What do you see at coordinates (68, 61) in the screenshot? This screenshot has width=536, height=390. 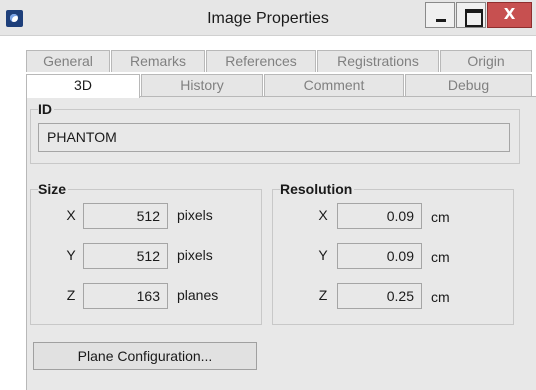 I see `tab-general: General` at bounding box center [68, 61].